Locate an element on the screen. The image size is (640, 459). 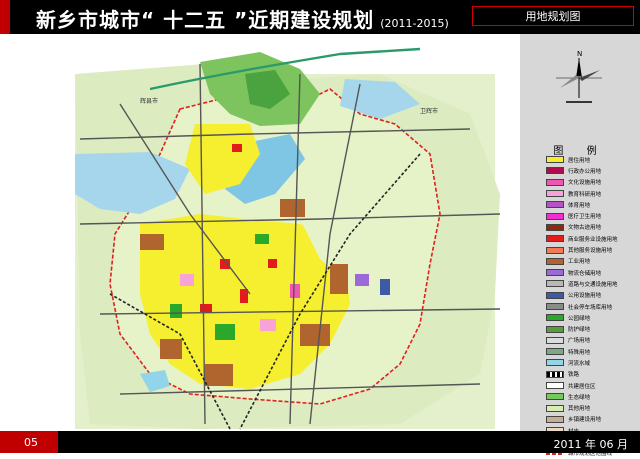
legend-item: 文物古迹用地 is located at coordinates (592, 227).